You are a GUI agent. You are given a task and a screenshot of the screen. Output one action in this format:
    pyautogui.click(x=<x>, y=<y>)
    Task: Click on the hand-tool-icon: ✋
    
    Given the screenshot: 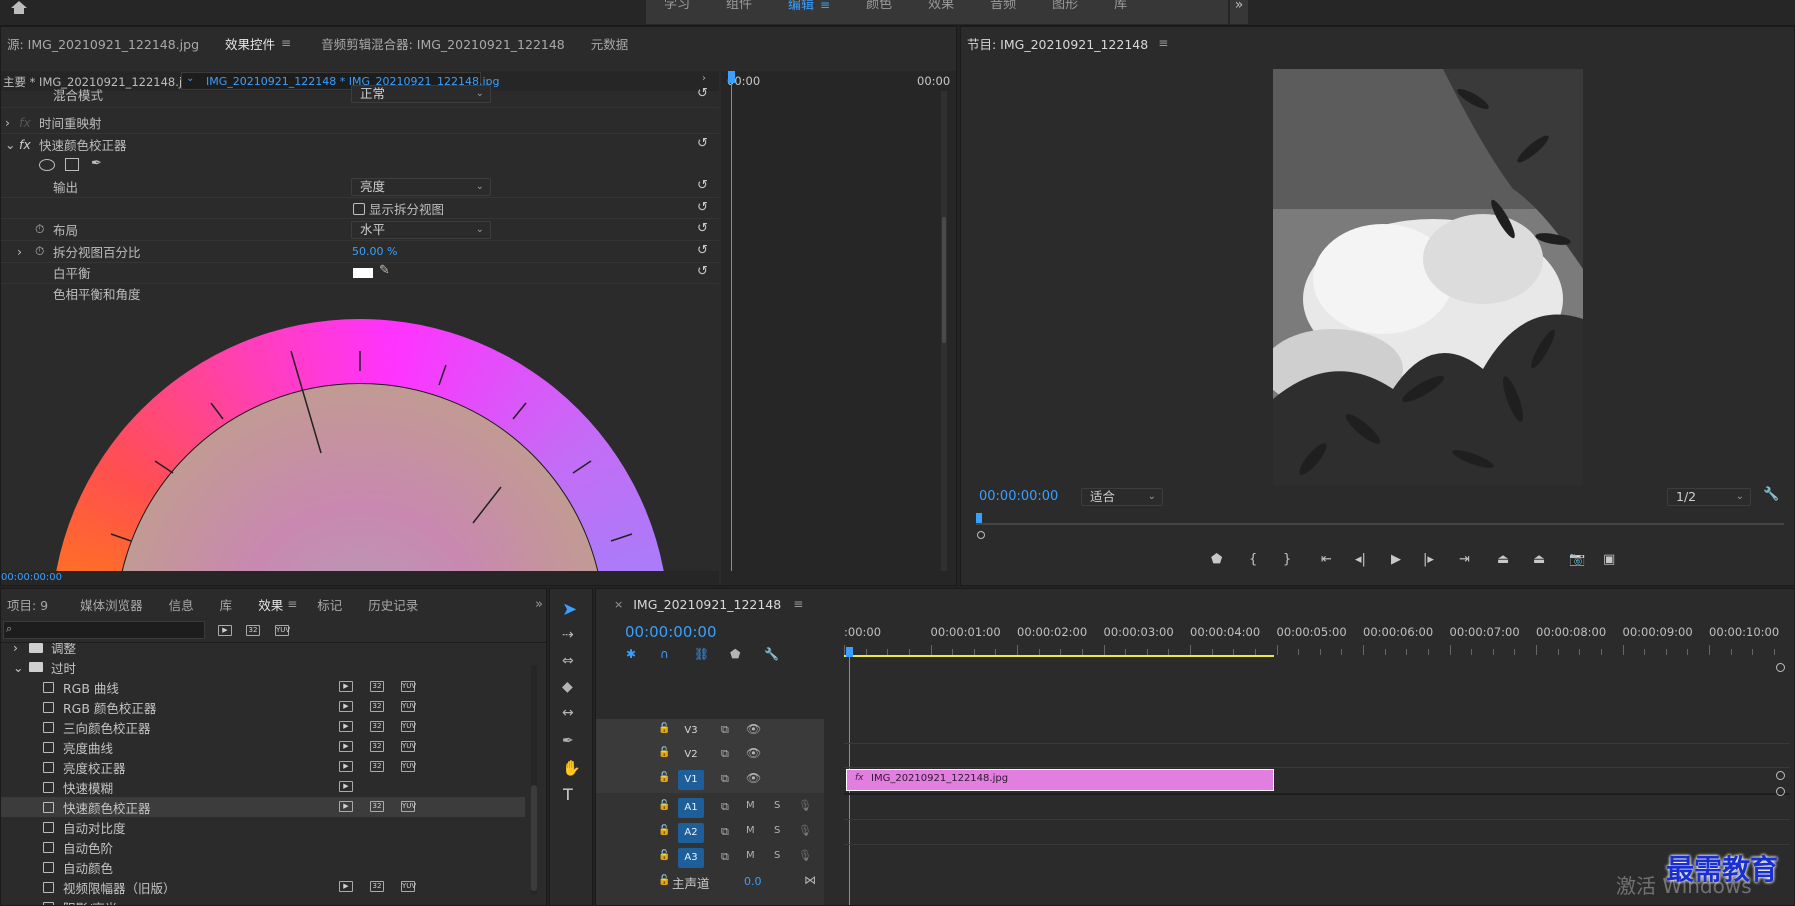 What is the action you would take?
    pyautogui.click(x=571, y=768)
    